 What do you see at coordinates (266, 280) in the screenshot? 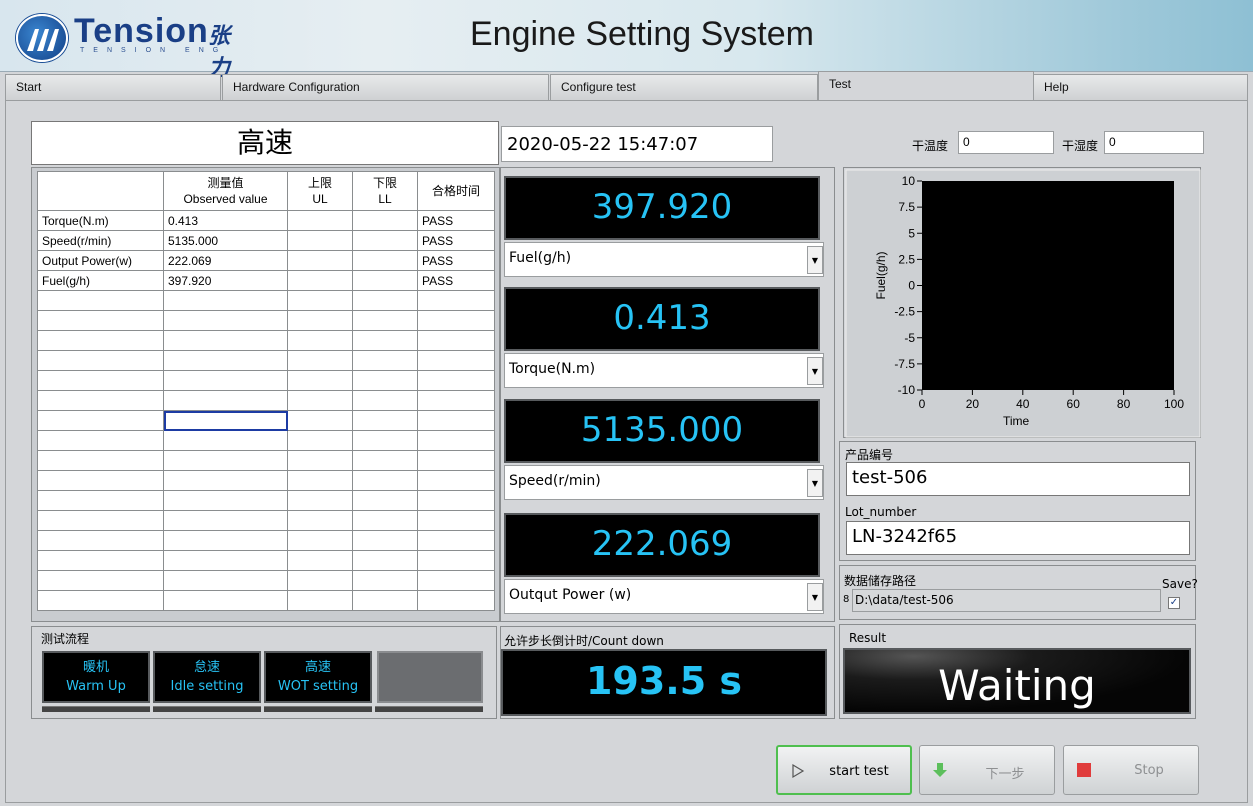
I see `table-row: Fuel(g/h) 397.920 PASS` at bounding box center [266, 280].